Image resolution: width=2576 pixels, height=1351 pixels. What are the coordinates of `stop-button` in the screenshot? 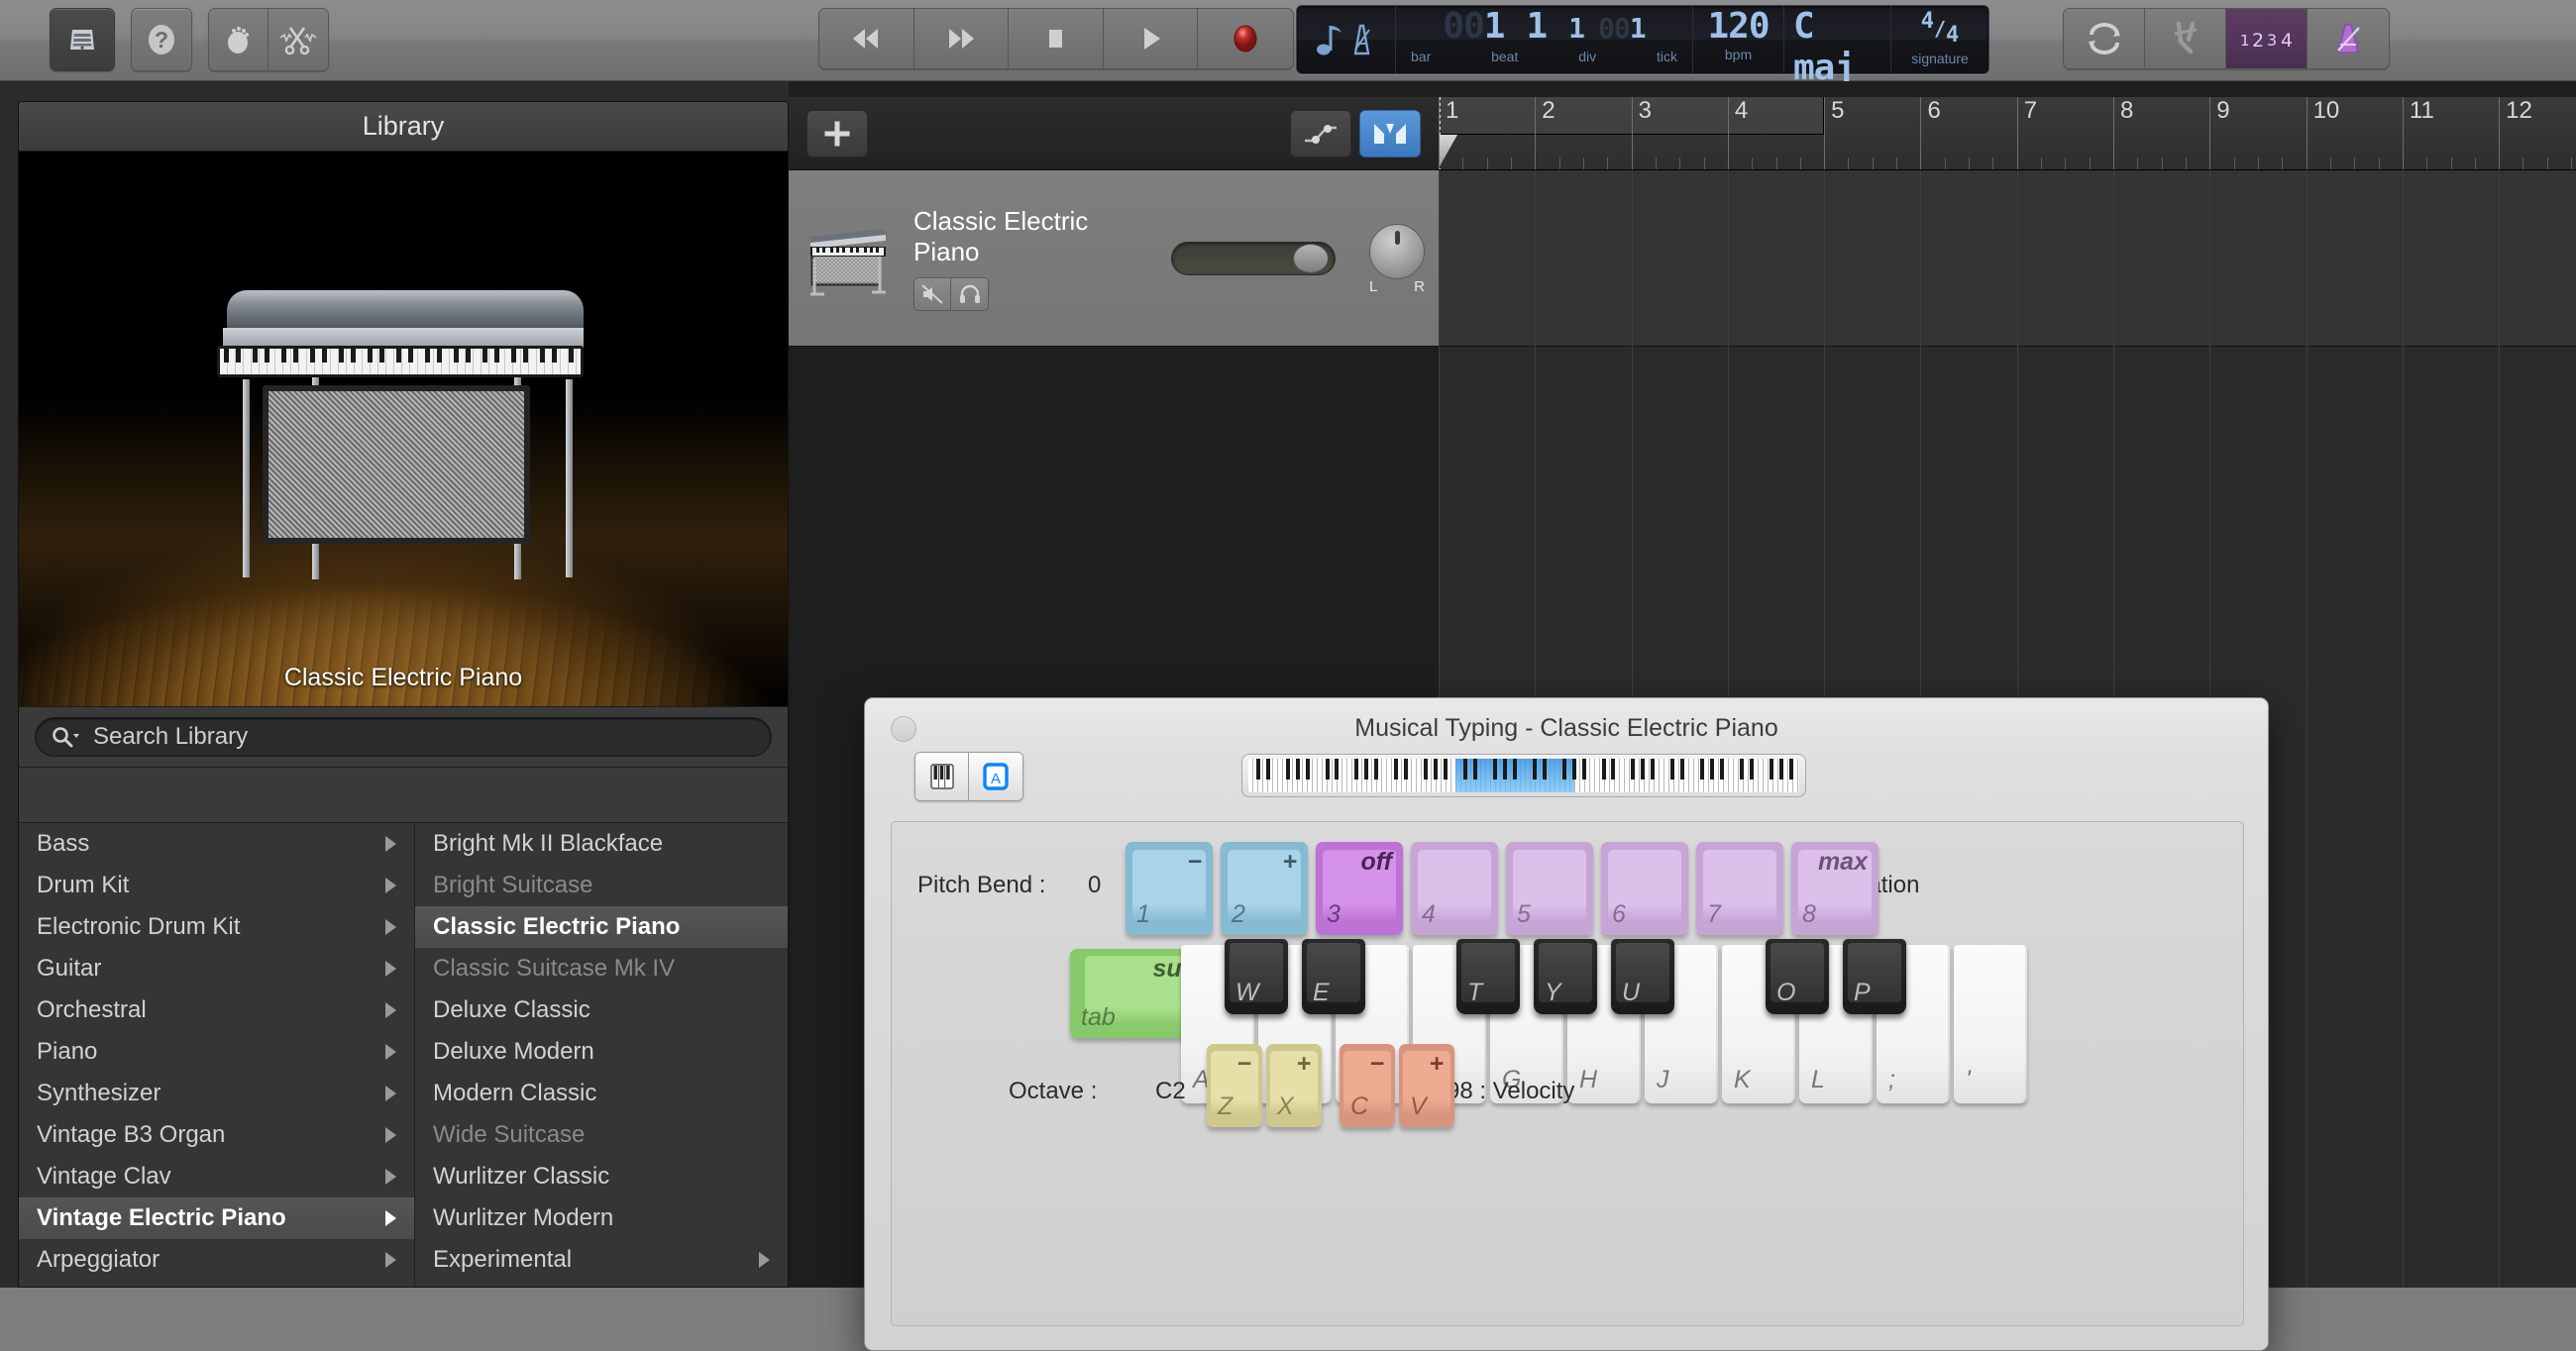 It's located at (1056, 38).